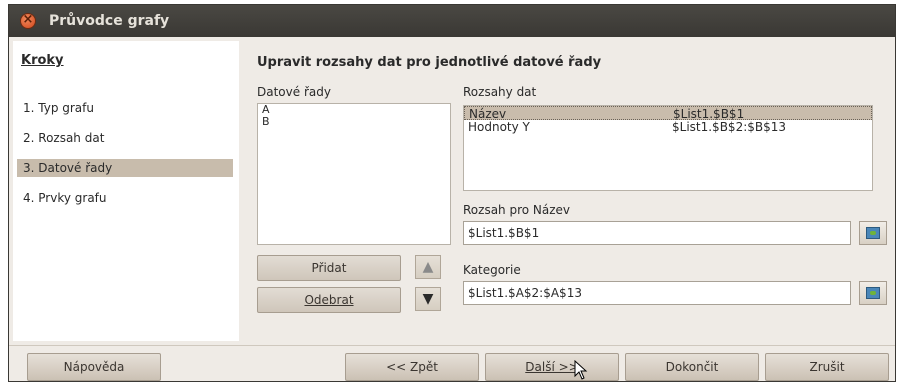  I want to click on next-button: Další >>, so click(552, 367).